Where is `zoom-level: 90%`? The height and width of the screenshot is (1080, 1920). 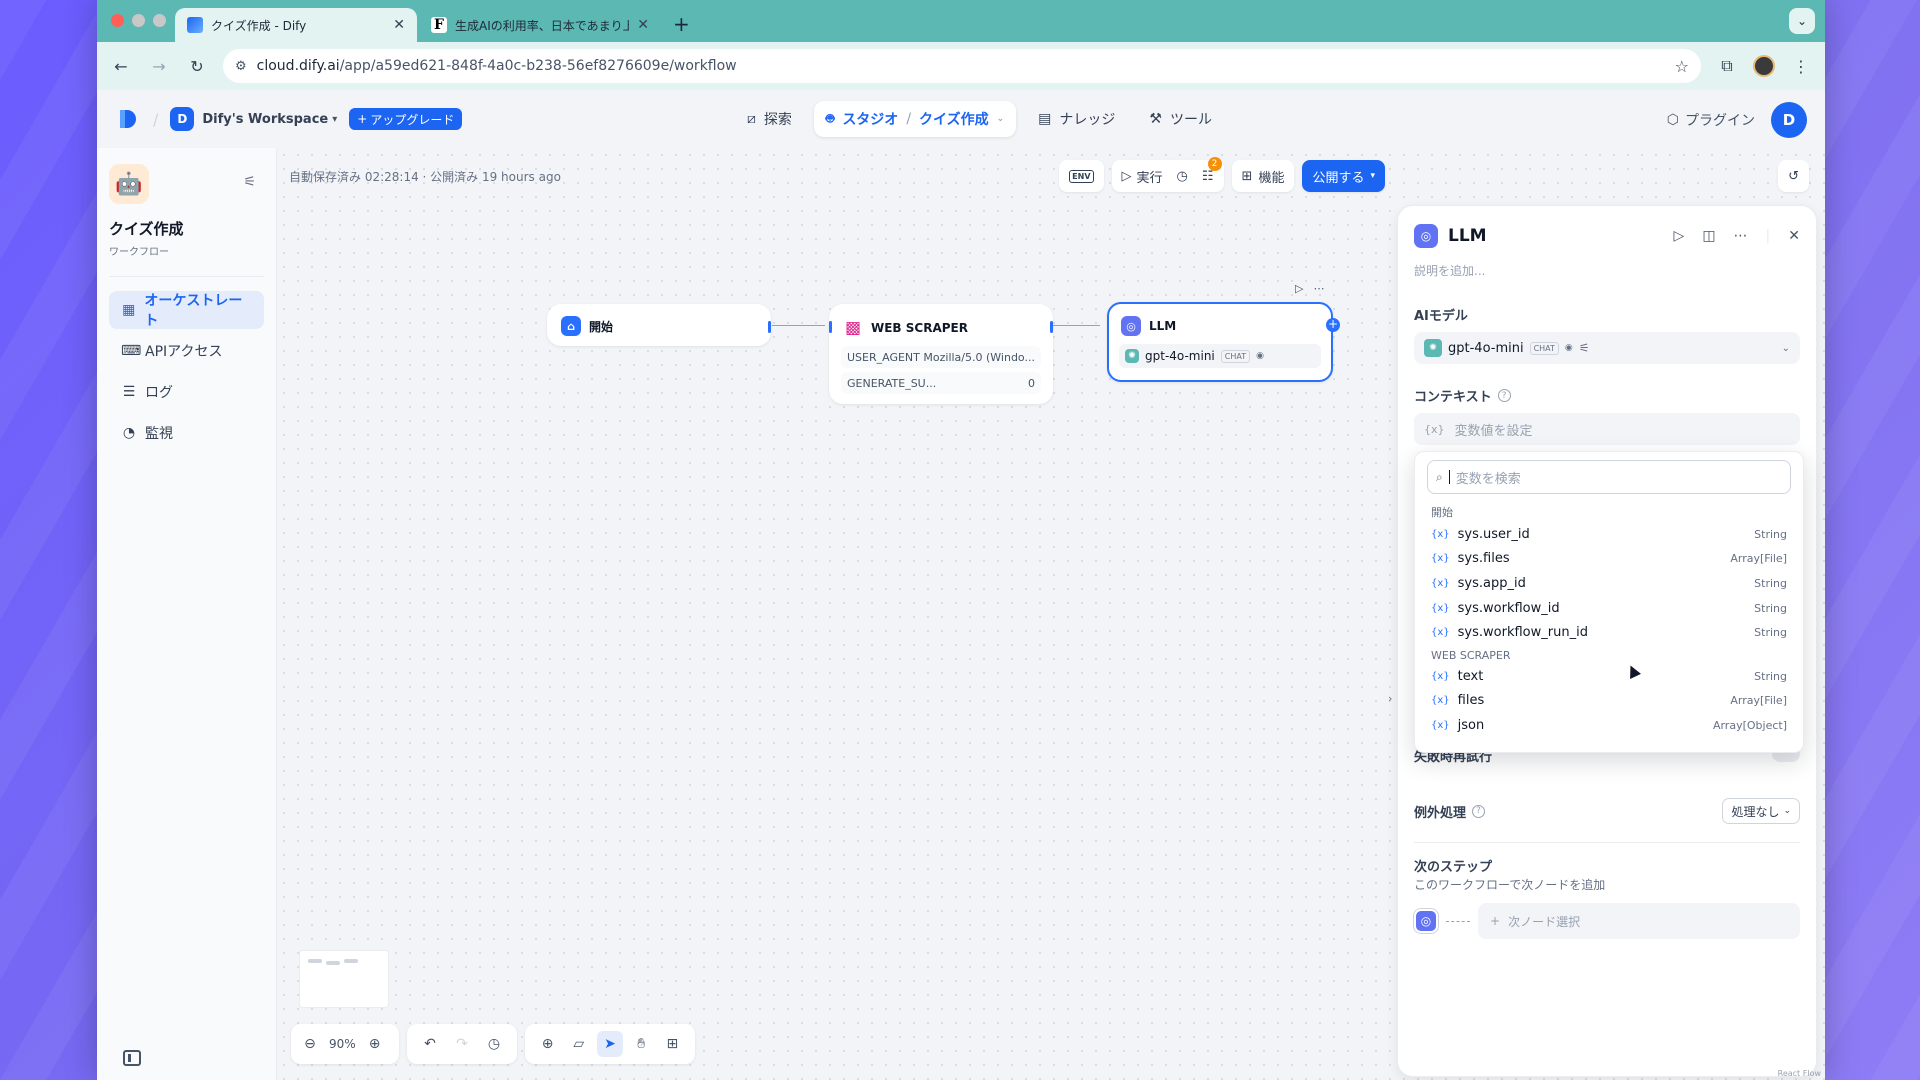
zoom-level: 90% is located at coordinates (342, 1044).